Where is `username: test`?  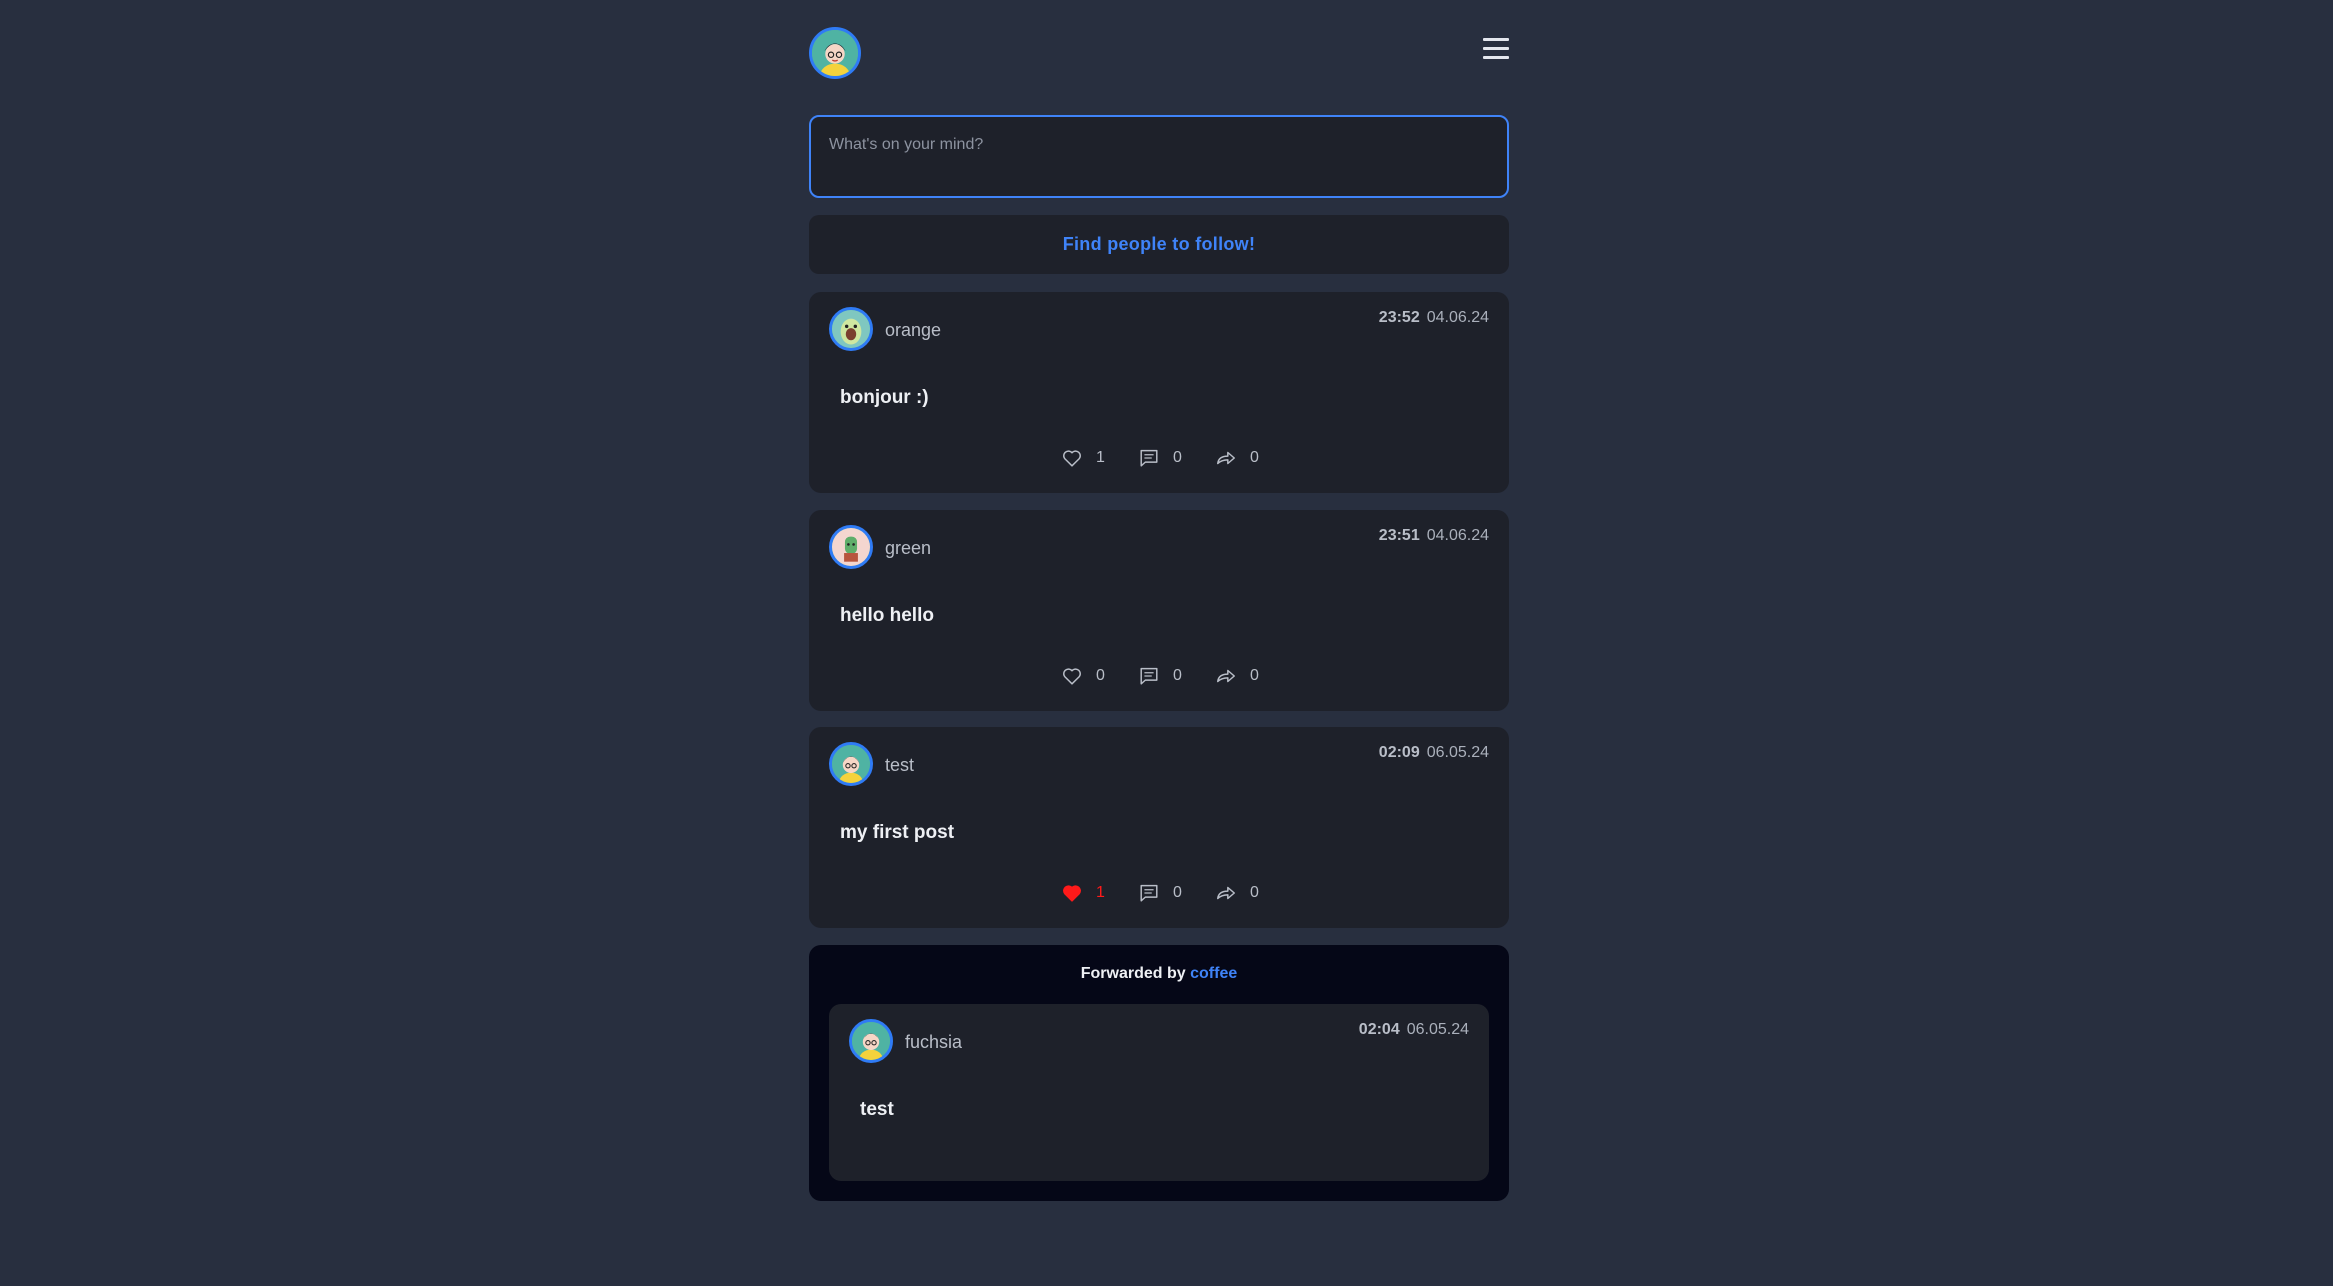
username: test is located at coordinates (899, 765).